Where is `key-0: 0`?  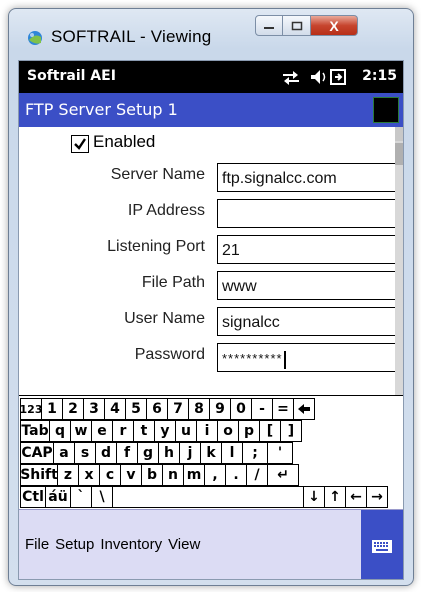
key-0: 0 is located at coordinates (241, 409).